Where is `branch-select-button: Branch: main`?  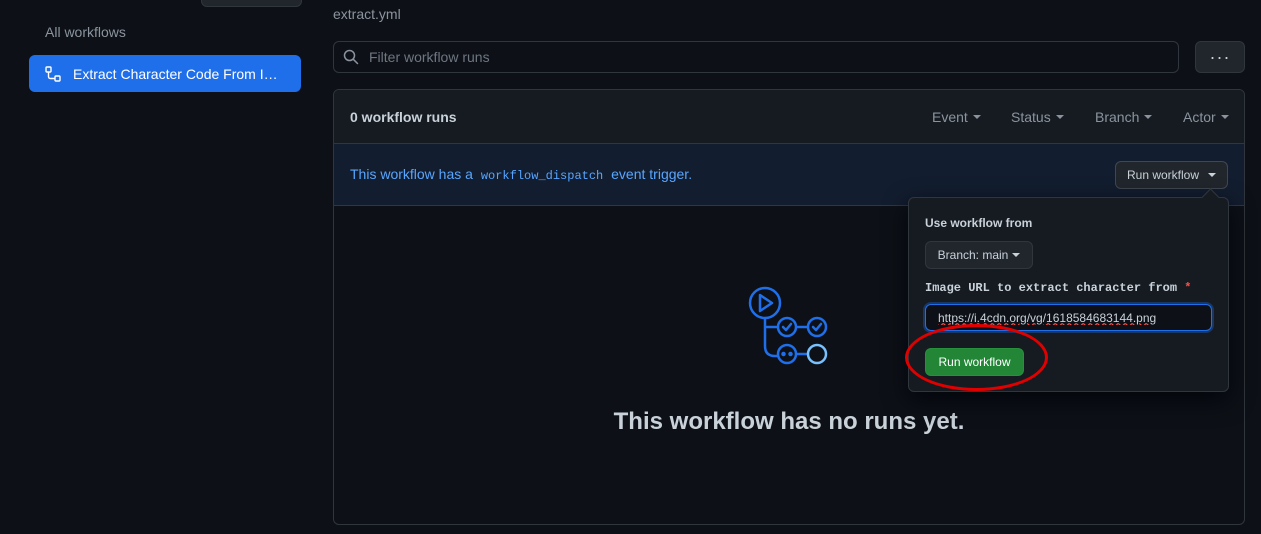
branch-select-button: Branch: main is located at coordinates (979, 255).